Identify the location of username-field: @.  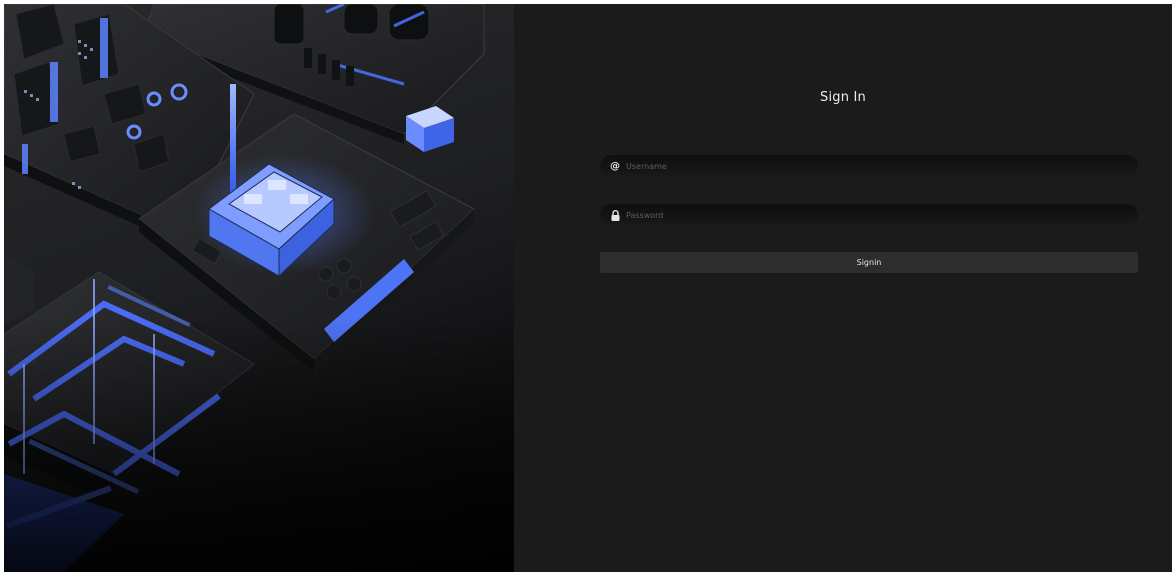
(869, 166).